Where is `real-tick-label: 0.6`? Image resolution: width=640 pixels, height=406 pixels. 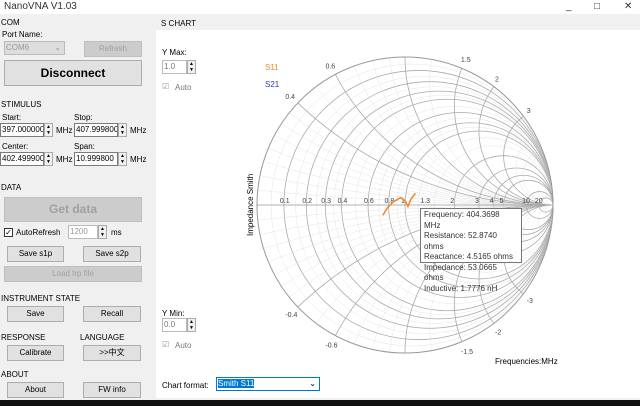
real-tick-label: 0.6 is located at coordinates (369, 201).